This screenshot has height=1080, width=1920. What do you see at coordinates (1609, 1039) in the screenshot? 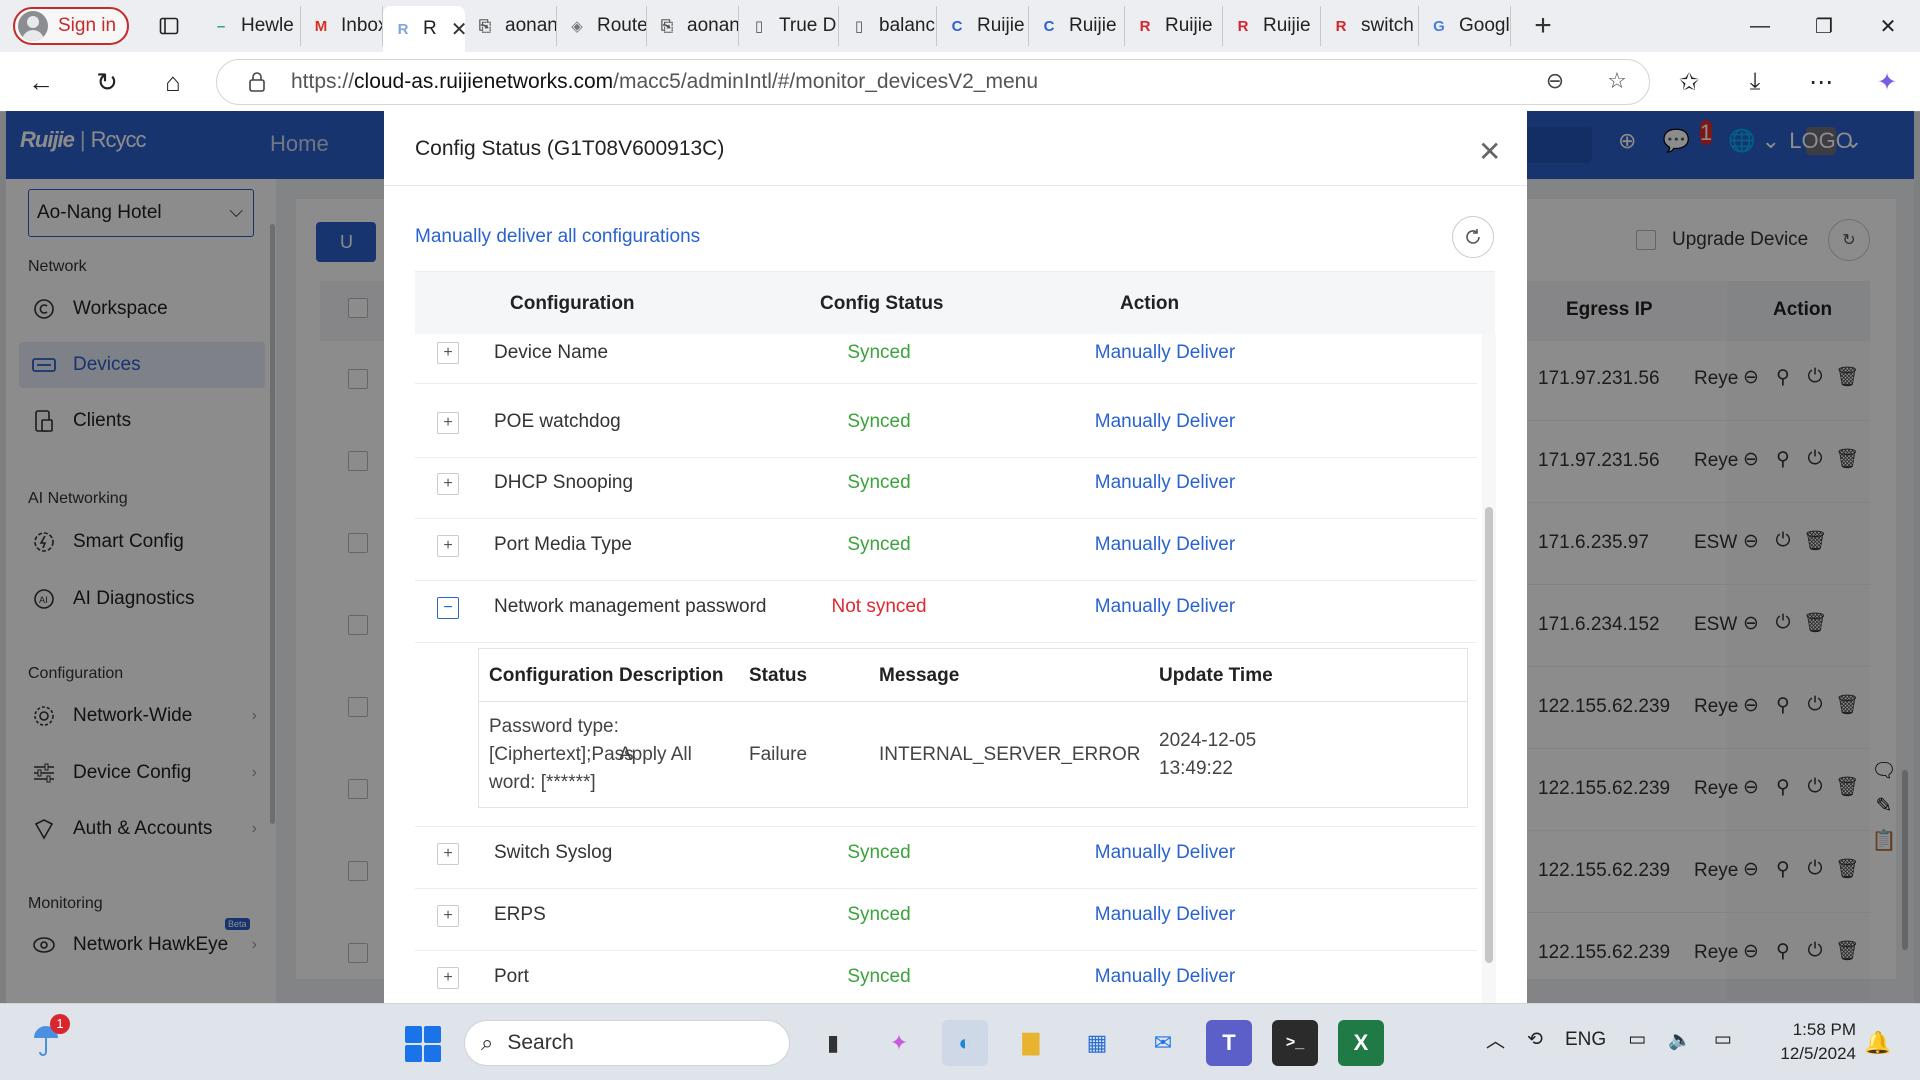
I see `system-tray: ︿ ⟲ ENG ▭ 🔈 ▭` at bounding box center [1609, 1039].